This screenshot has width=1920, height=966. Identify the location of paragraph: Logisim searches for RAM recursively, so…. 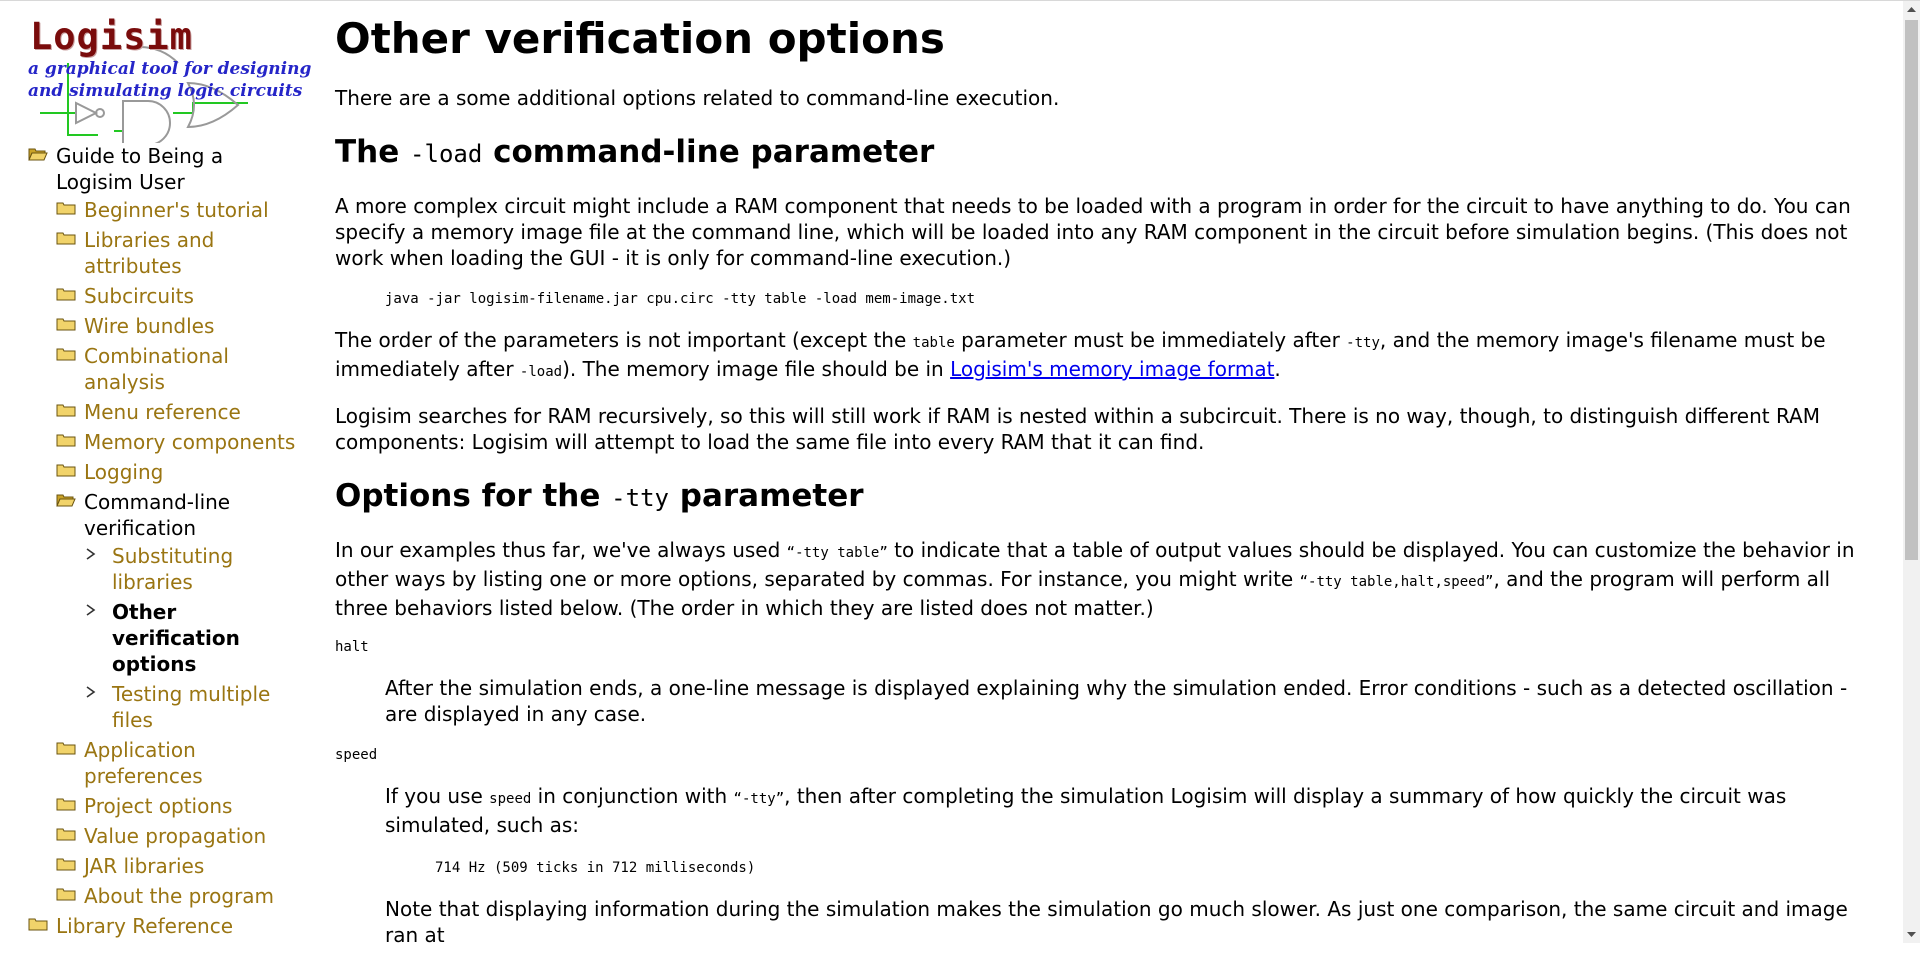
(1077, 429).